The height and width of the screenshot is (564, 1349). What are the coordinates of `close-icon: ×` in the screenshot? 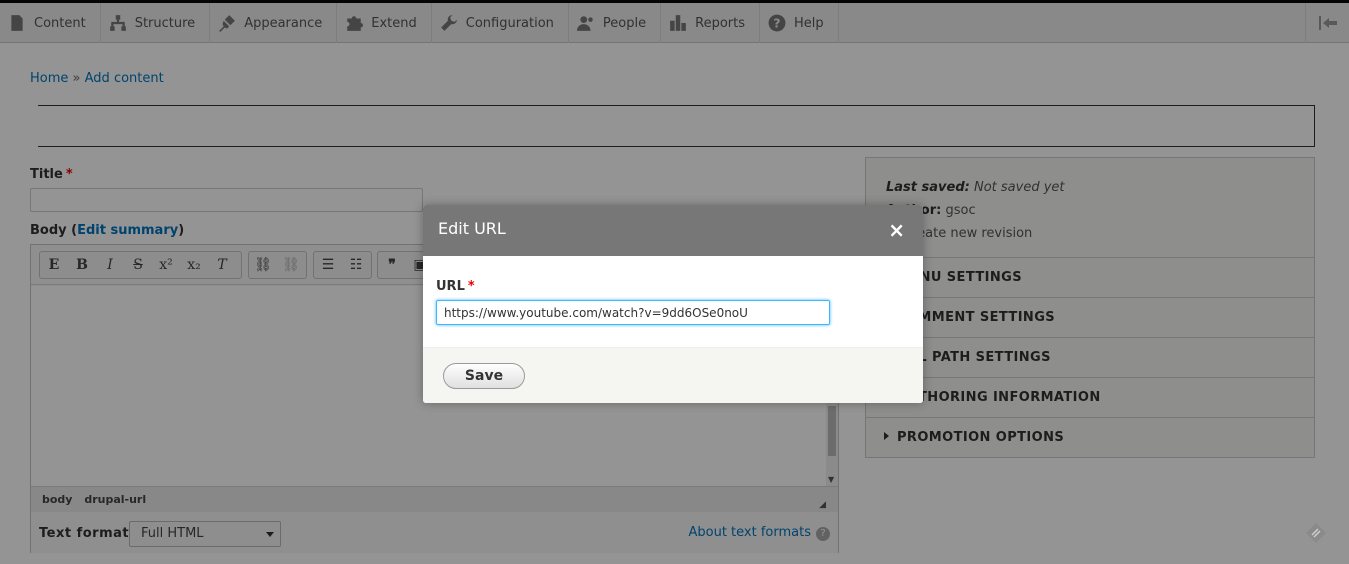 It's located at (896, 230).